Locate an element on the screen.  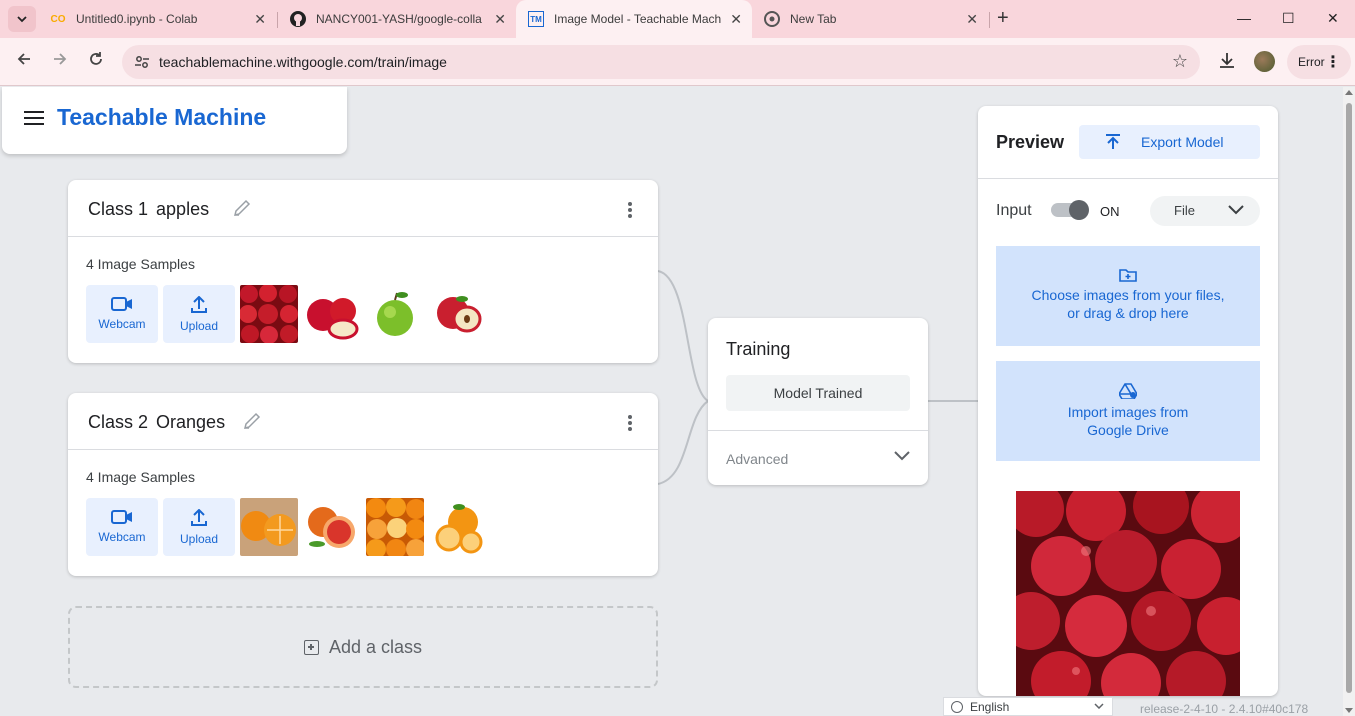
error-menu-button: Error ⋮ is located at coordinates (1319, 62).